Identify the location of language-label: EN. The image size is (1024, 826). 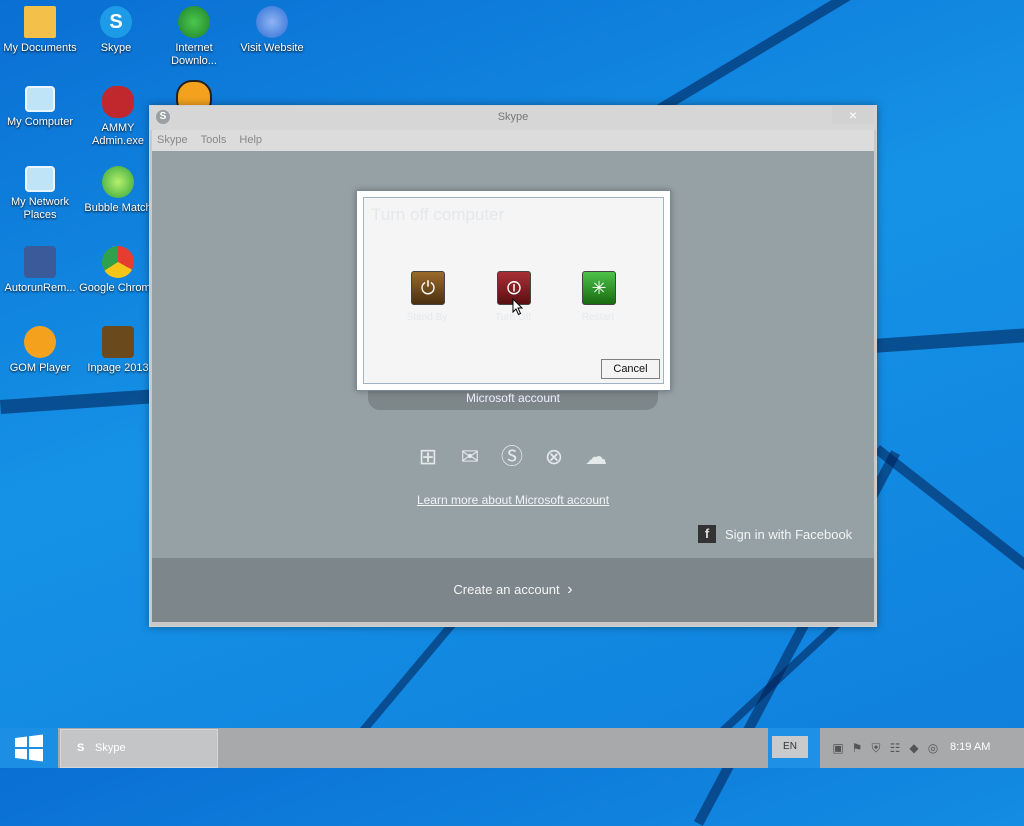
(790, 747).